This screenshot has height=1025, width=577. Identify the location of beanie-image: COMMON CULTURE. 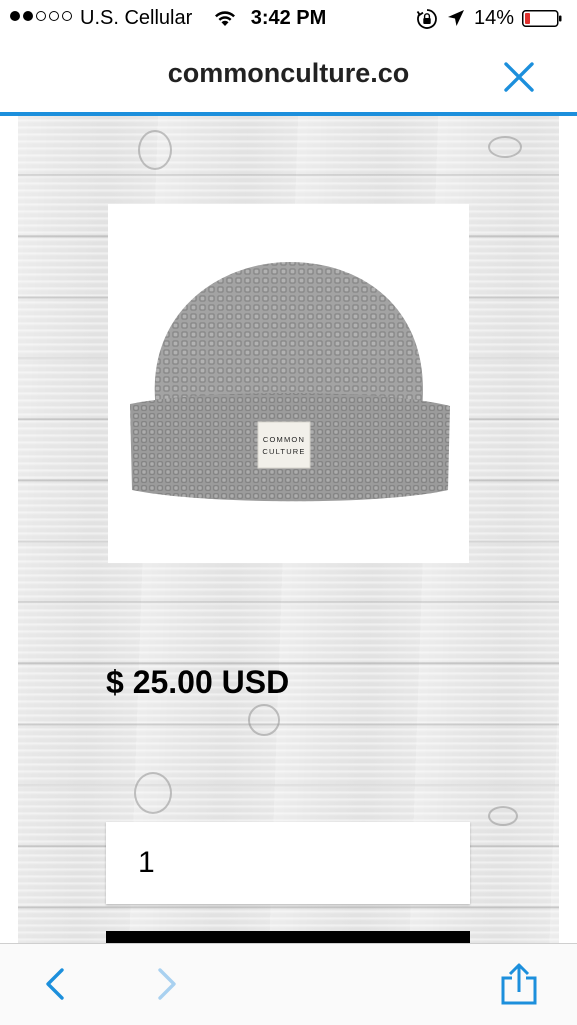
(290, 382).